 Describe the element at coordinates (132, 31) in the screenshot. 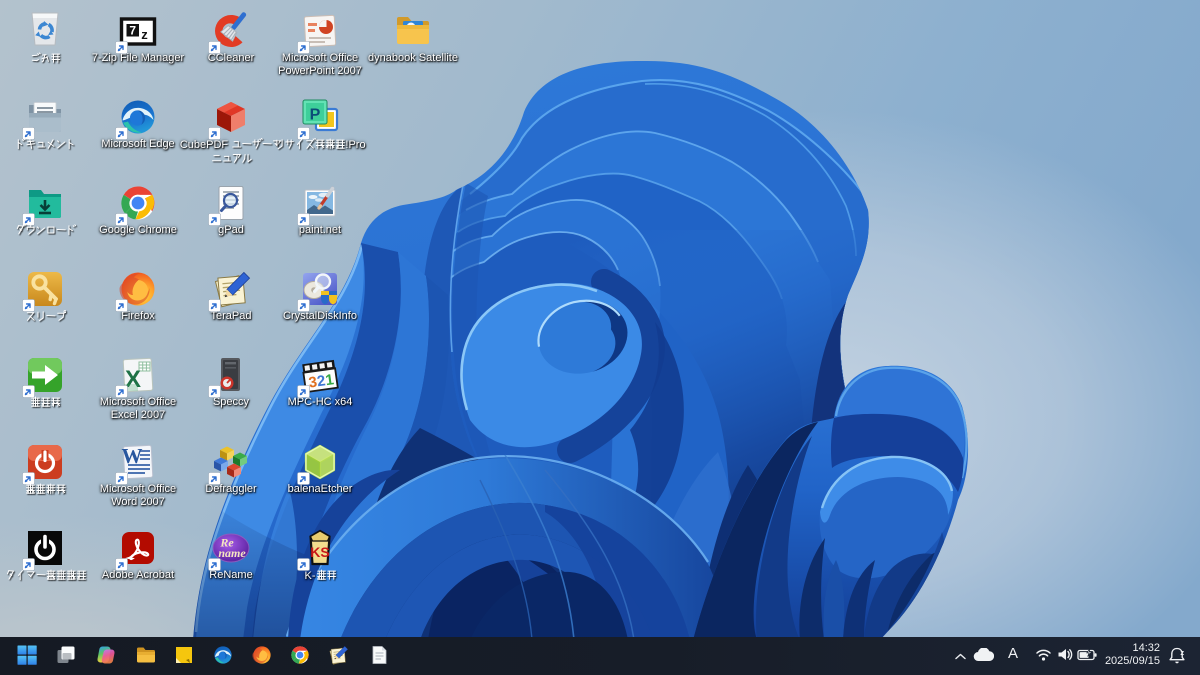

I see `svg-text: 7` at that location.